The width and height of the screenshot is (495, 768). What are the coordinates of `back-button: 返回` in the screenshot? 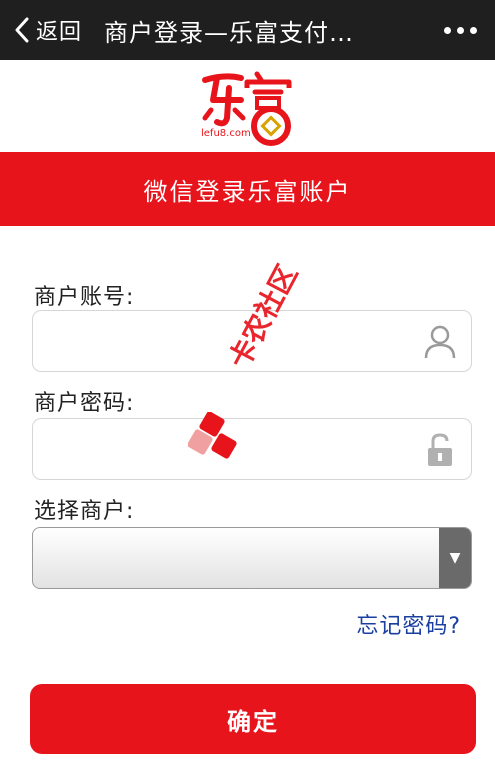 It's located at (41, 30).